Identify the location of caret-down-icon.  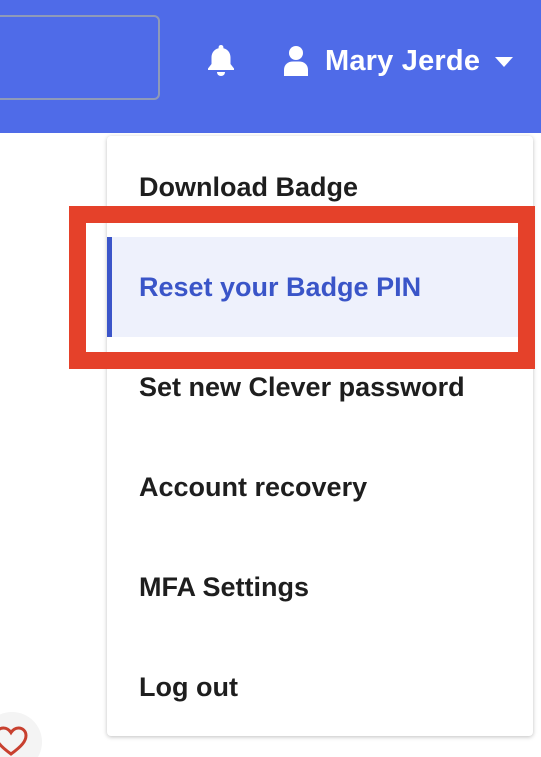
(504, 61).